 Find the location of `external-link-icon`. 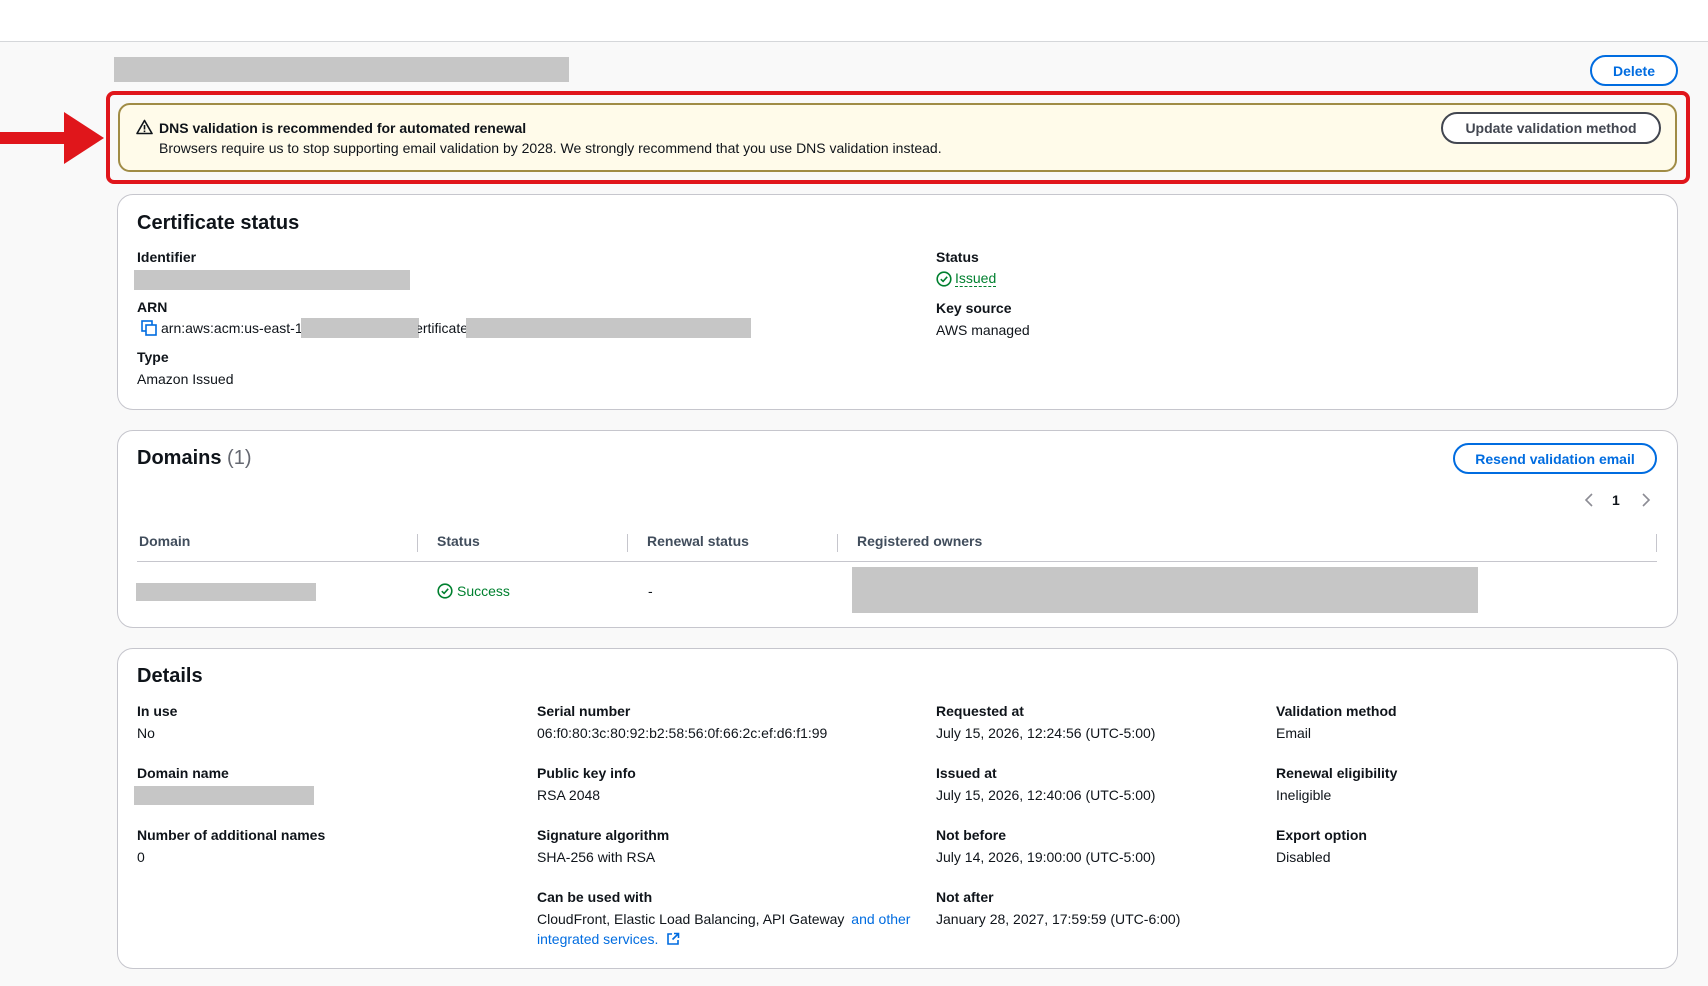

external-link-icon is located at coordinates (673, 939).